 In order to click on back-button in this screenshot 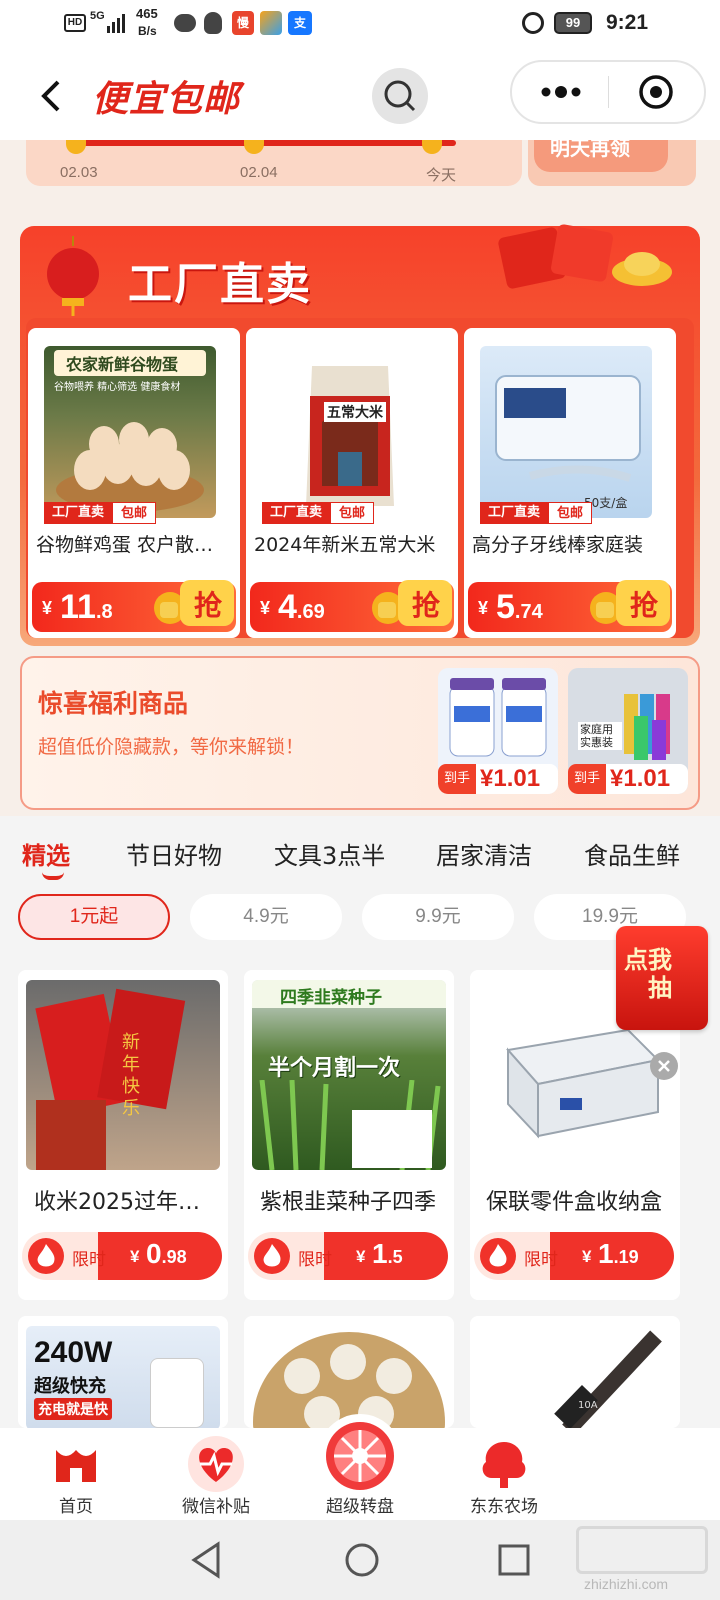, I will do `click(52, 96)`.